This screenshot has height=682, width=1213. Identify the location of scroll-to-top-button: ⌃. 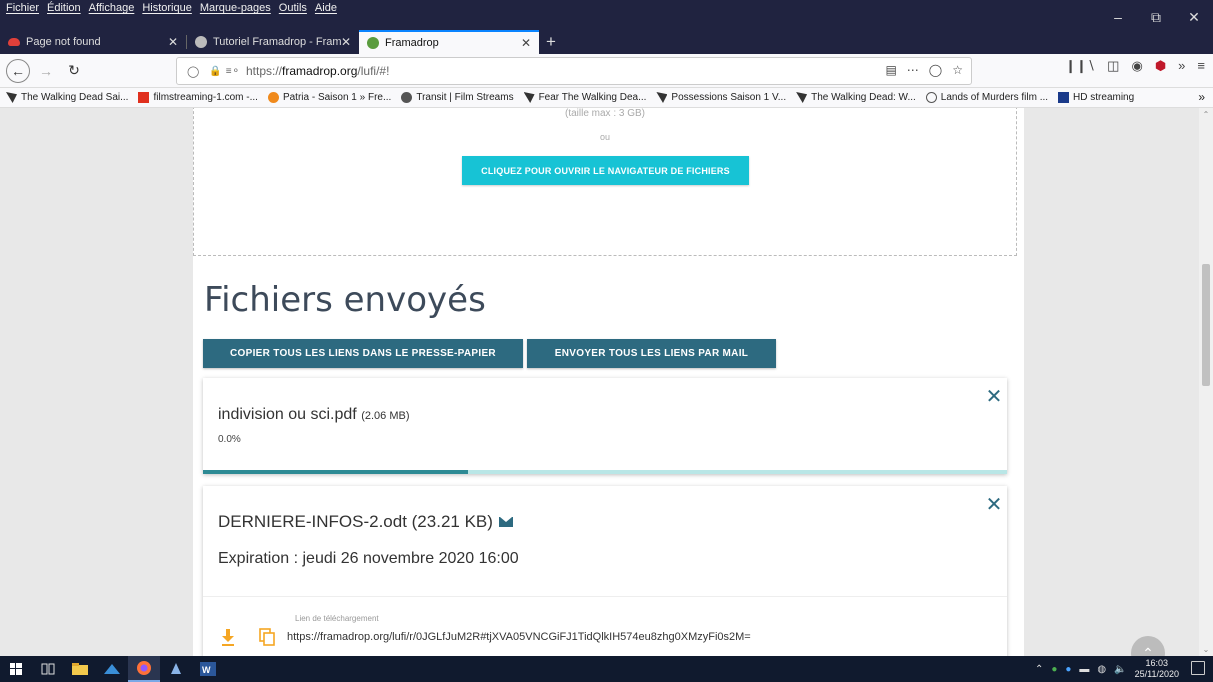
(1148, 646).